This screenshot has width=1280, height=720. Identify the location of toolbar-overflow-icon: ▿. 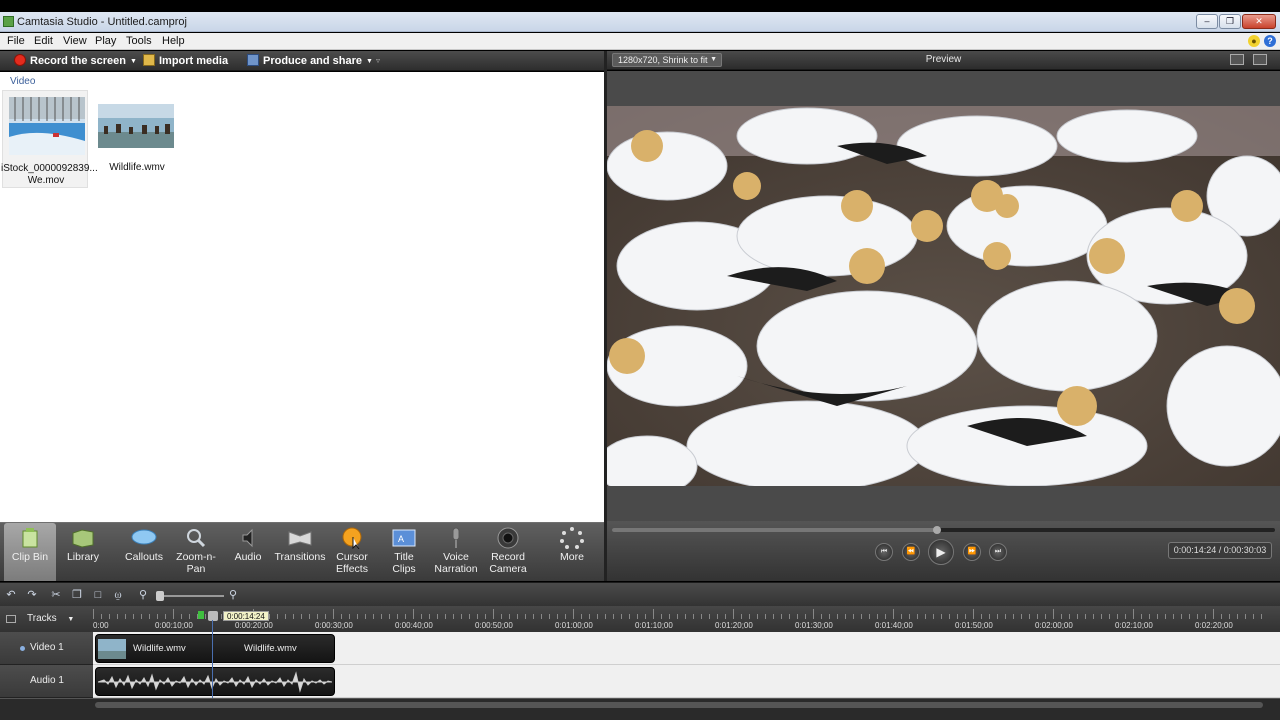
(378, 61).